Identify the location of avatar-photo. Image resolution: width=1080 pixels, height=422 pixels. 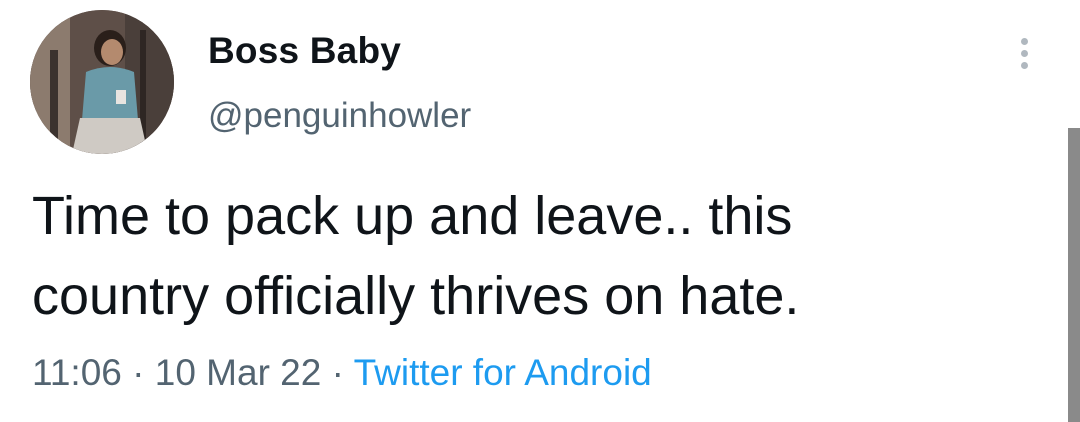
(102, 82).